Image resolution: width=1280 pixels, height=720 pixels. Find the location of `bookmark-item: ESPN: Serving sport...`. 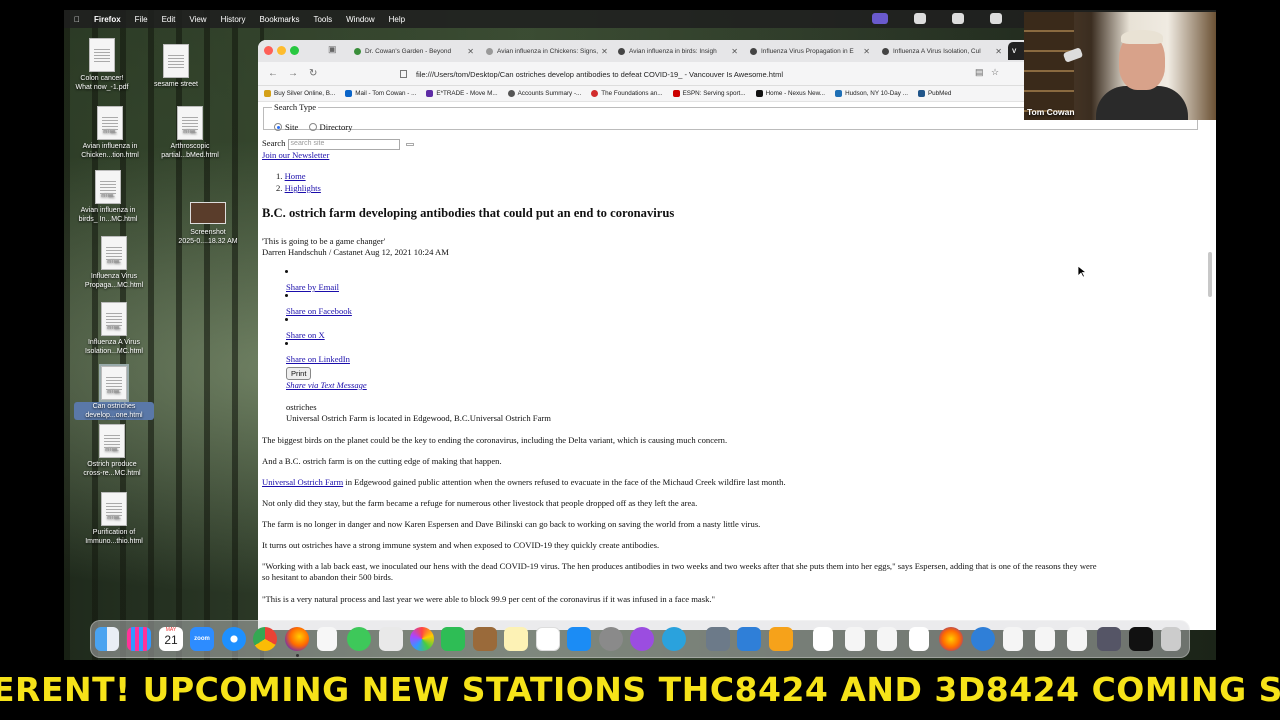

bookmark-item: ESPN: Serving sport... is located at coordinates (709, 93).